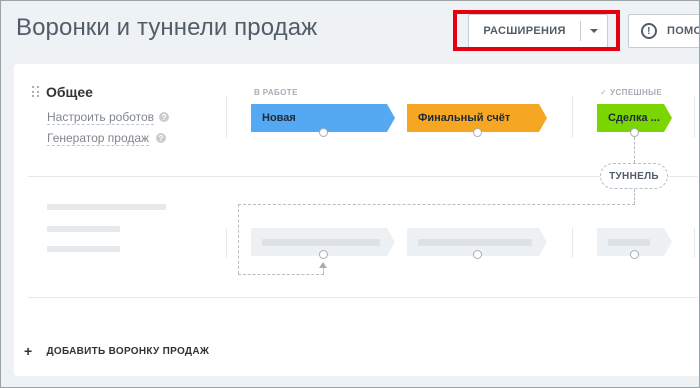 The width and height of the screenshot is (700, 388). What do you see at coordinates (276, 92) in the screenshot?
I see `group-label-in-work: В РАБОТЕ` at bounding box center [276, 92].